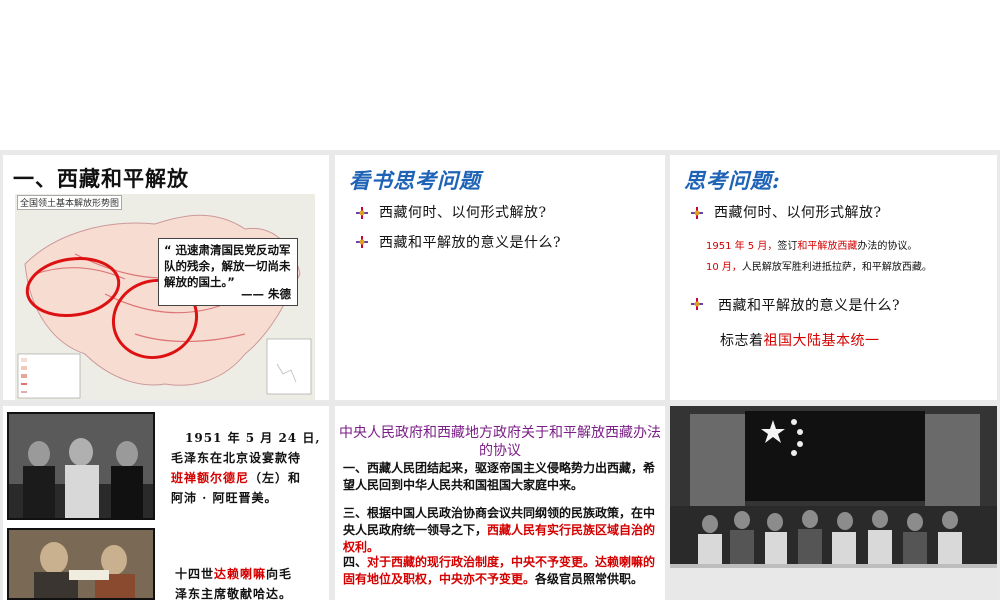 The height and width of the screenshot is (600, 1000). I want to click on slide-heading: 思考问题:, so click(732, 180).